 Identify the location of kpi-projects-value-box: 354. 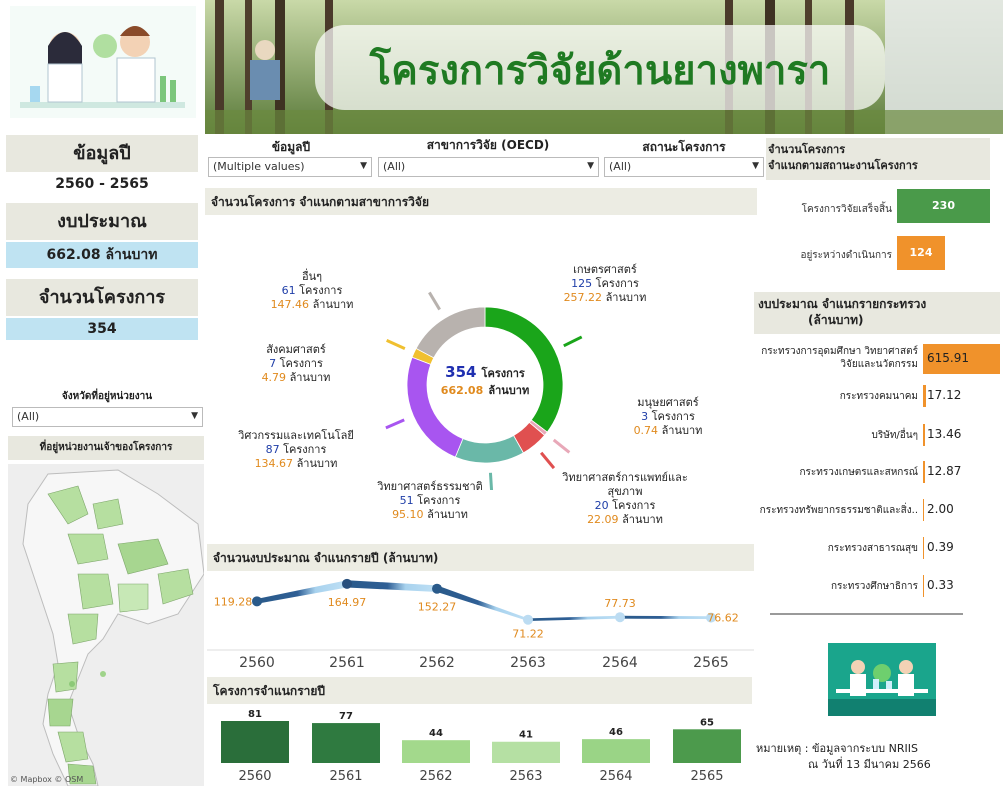
(102, 329).